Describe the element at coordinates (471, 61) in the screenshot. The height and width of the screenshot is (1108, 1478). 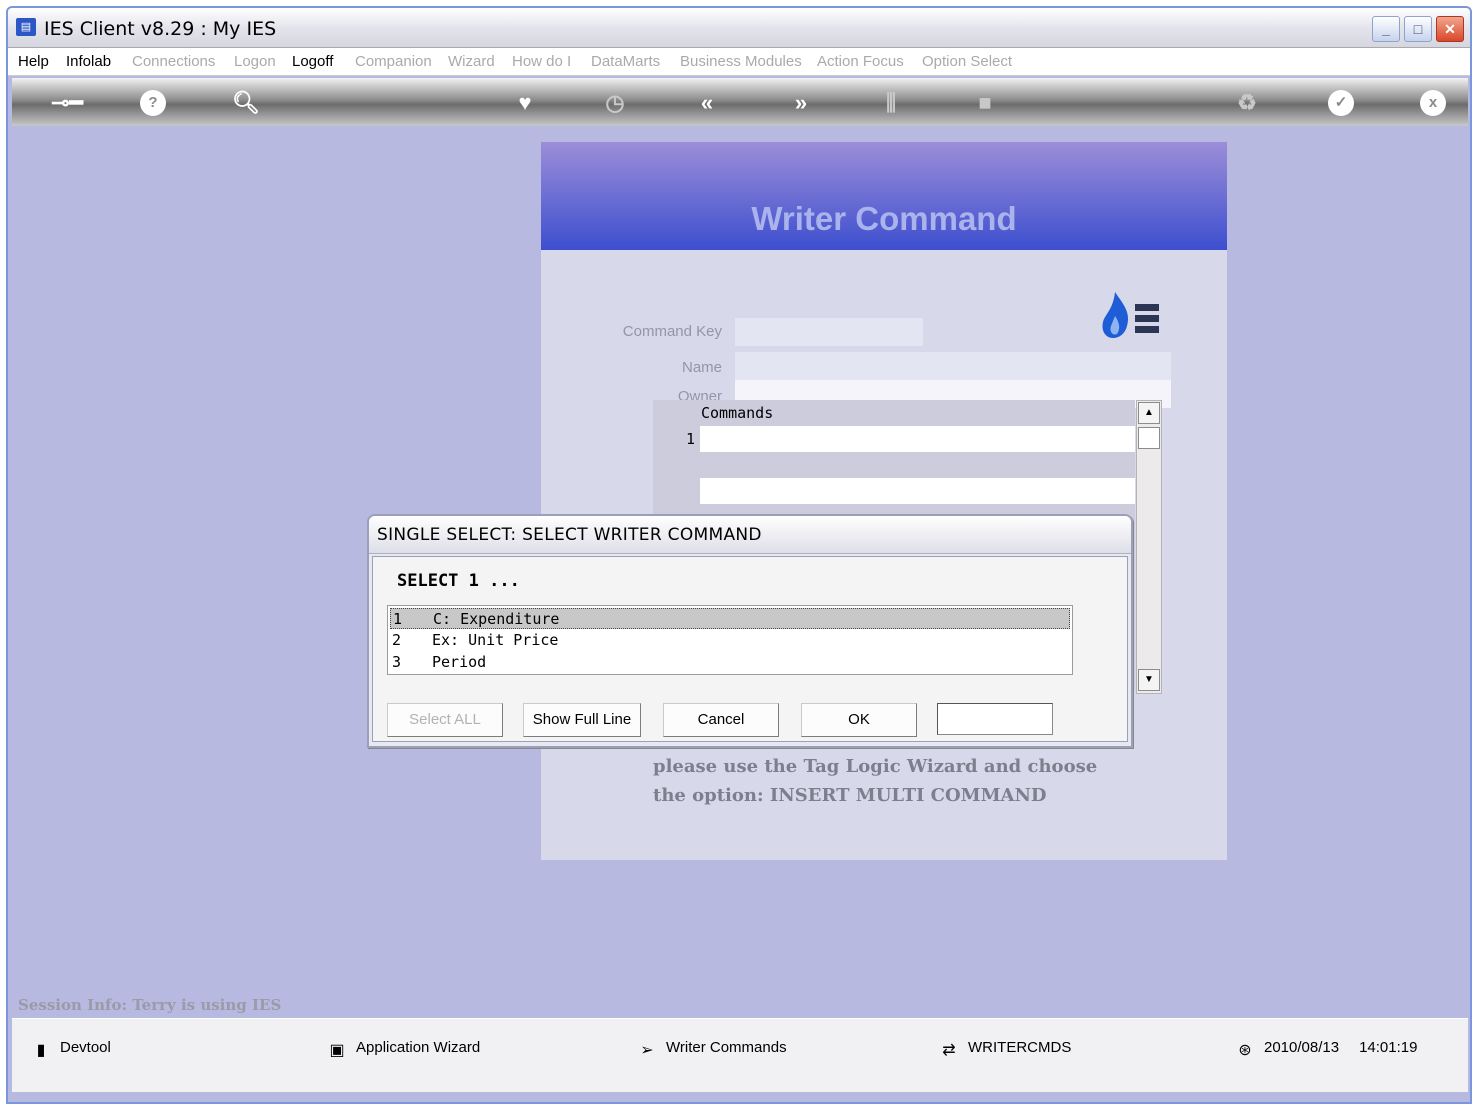
I see `menu-wizard: Wizard` at that location.